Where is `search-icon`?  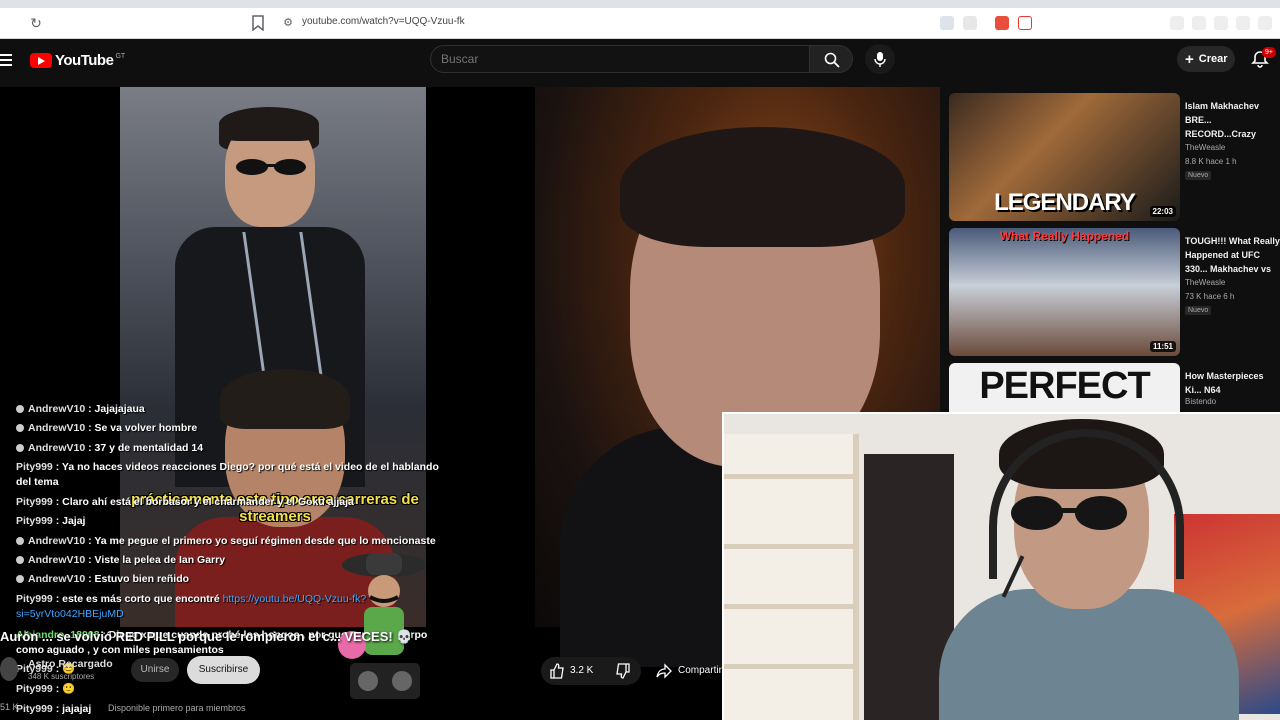
search-icon is located at coordinates (832, 60).